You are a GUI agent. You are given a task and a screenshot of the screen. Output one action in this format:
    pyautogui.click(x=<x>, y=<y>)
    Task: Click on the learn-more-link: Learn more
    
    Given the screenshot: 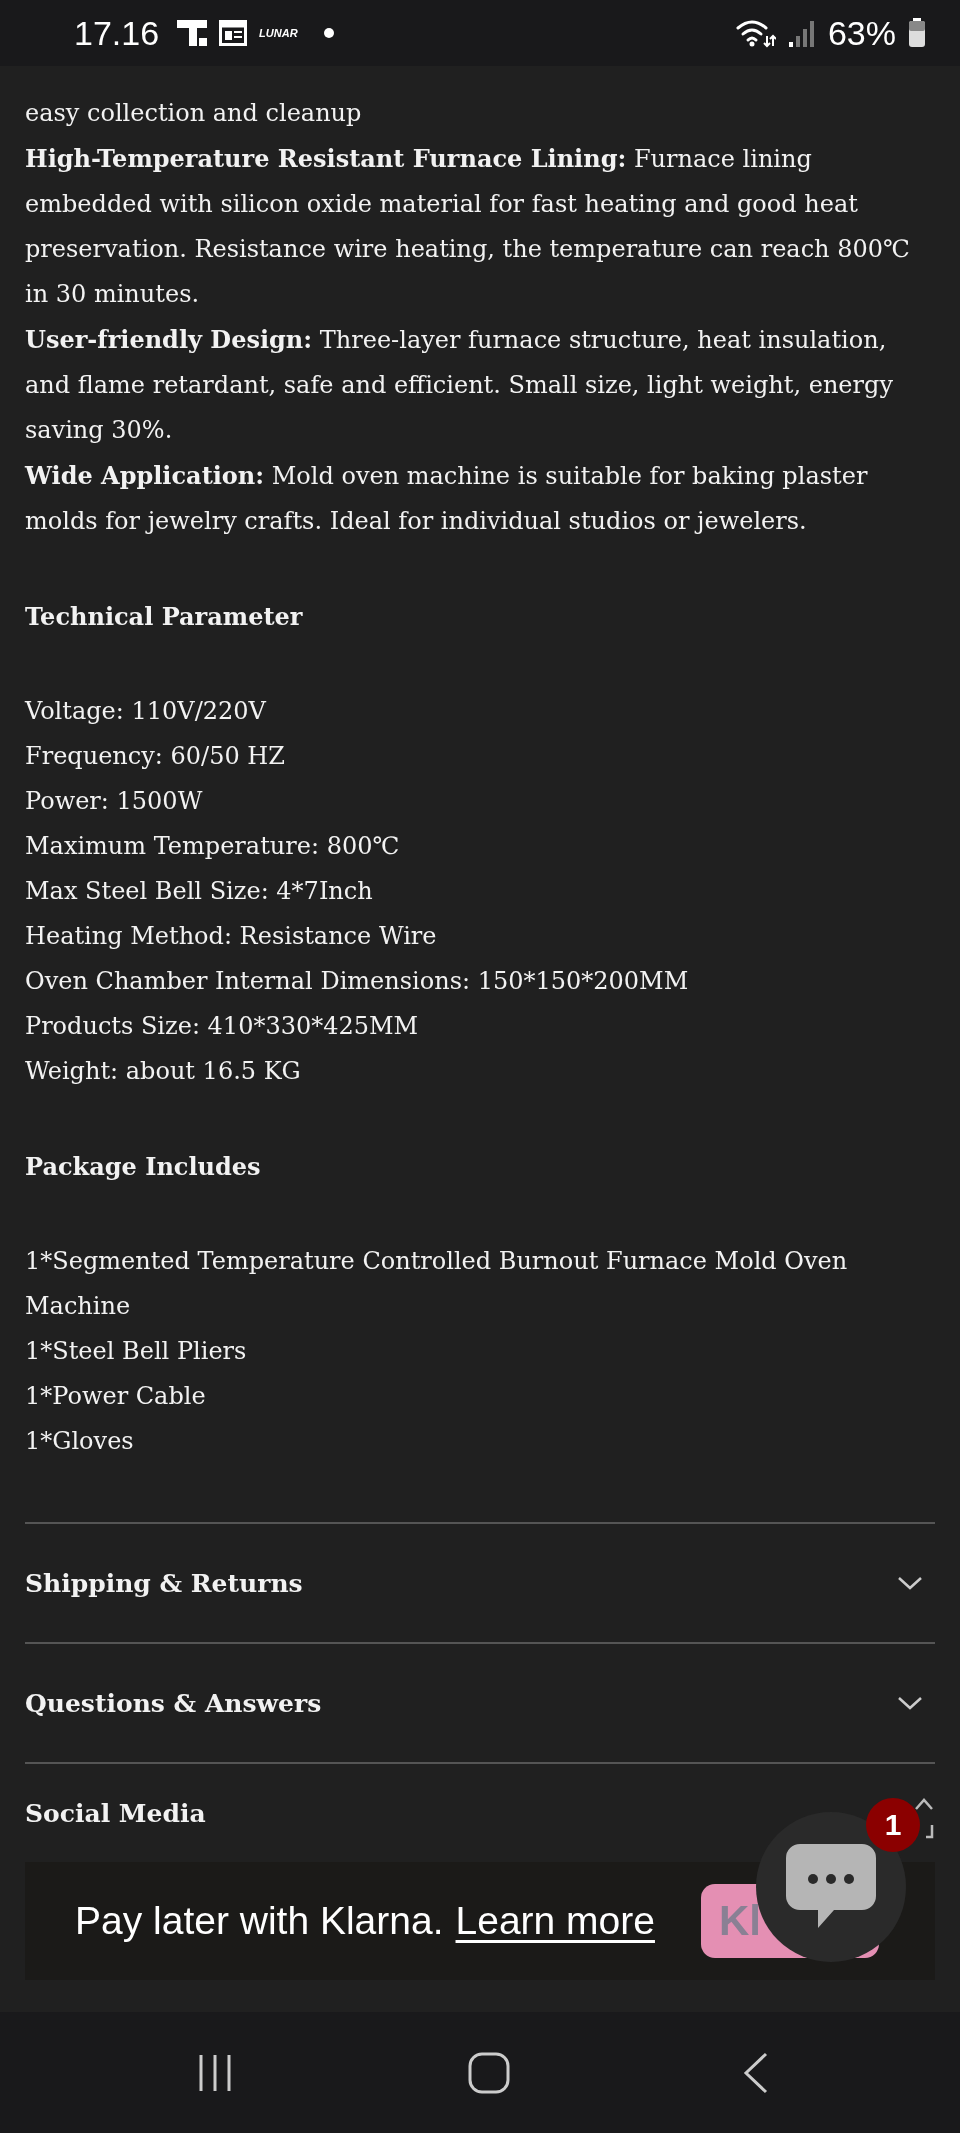 What is the action you would take?
    pyautogui.click(x=555, y=1921)
    